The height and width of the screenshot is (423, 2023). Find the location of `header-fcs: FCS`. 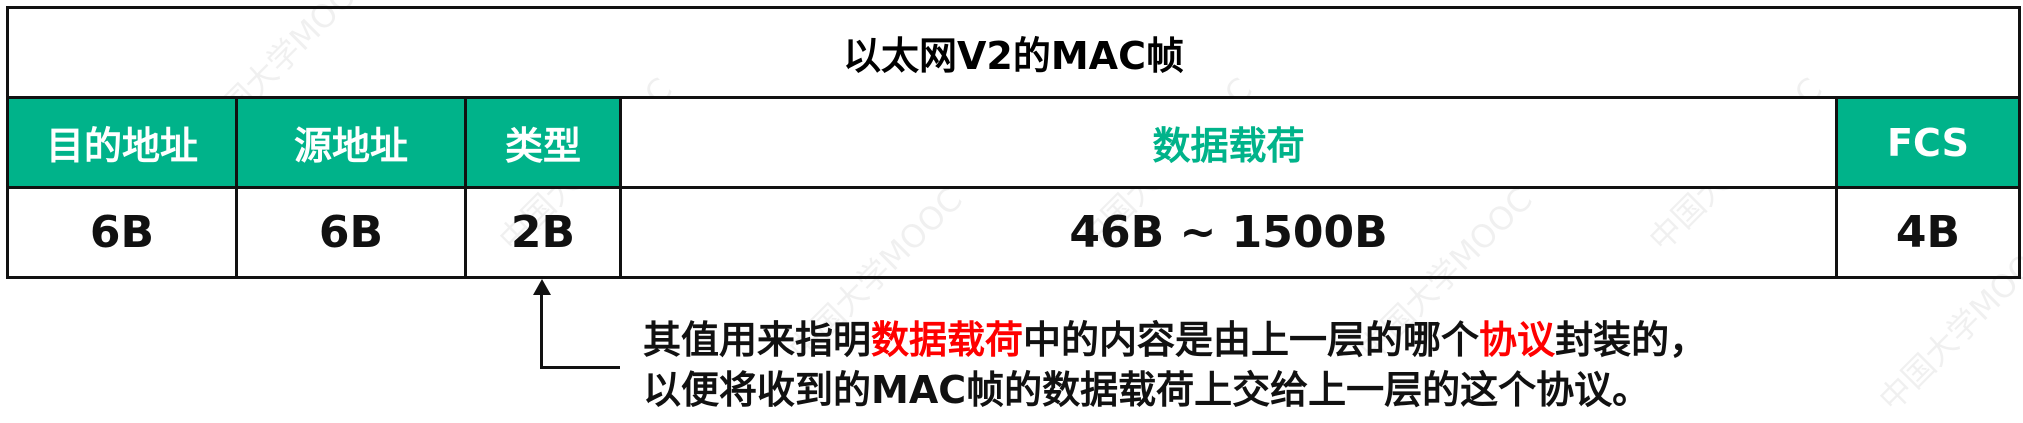

header-fcs: FCS is located at coordinates (1928, 142).